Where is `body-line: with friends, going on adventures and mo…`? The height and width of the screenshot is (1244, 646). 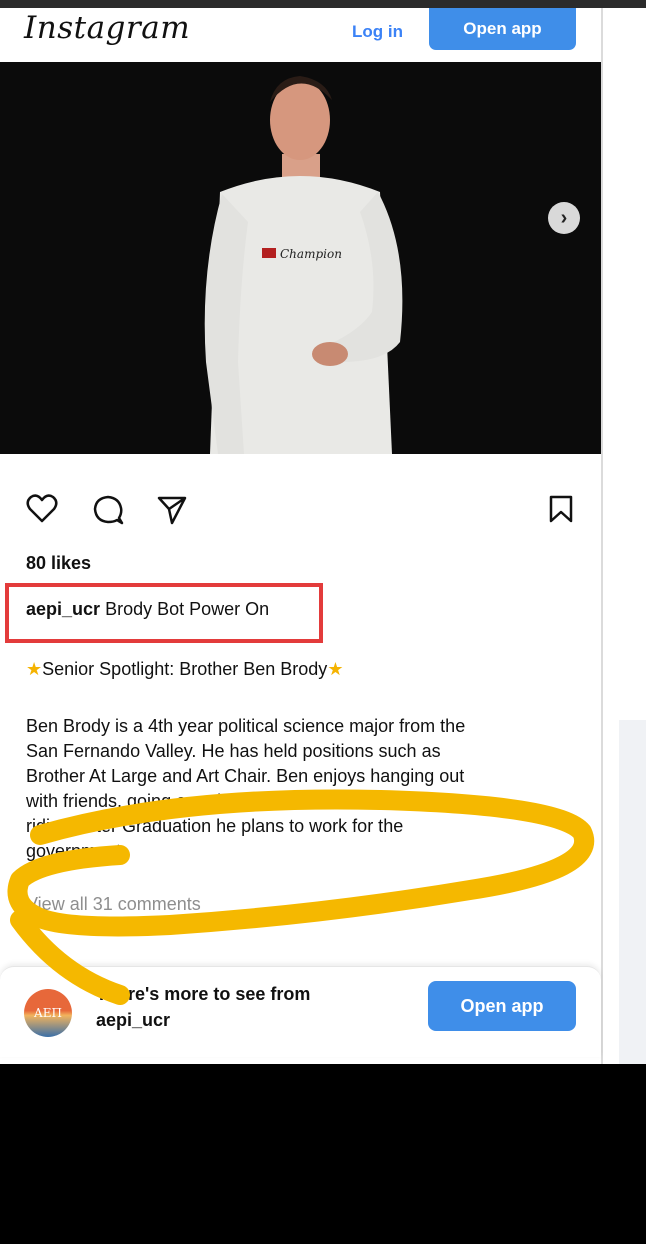 body-line: with friends, going on adventures and mo… is located at coordinates (234, 801).